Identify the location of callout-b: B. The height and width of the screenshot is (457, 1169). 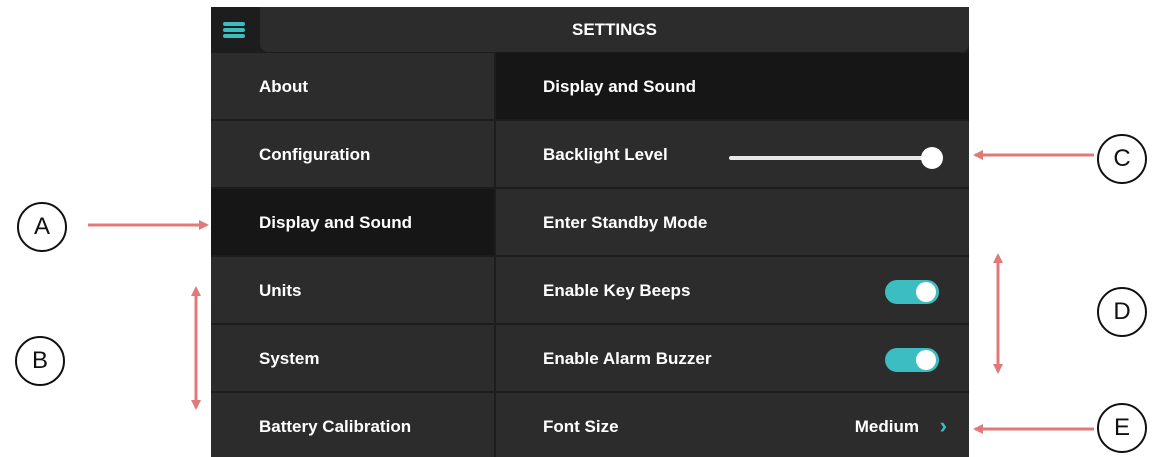
(40, 361).